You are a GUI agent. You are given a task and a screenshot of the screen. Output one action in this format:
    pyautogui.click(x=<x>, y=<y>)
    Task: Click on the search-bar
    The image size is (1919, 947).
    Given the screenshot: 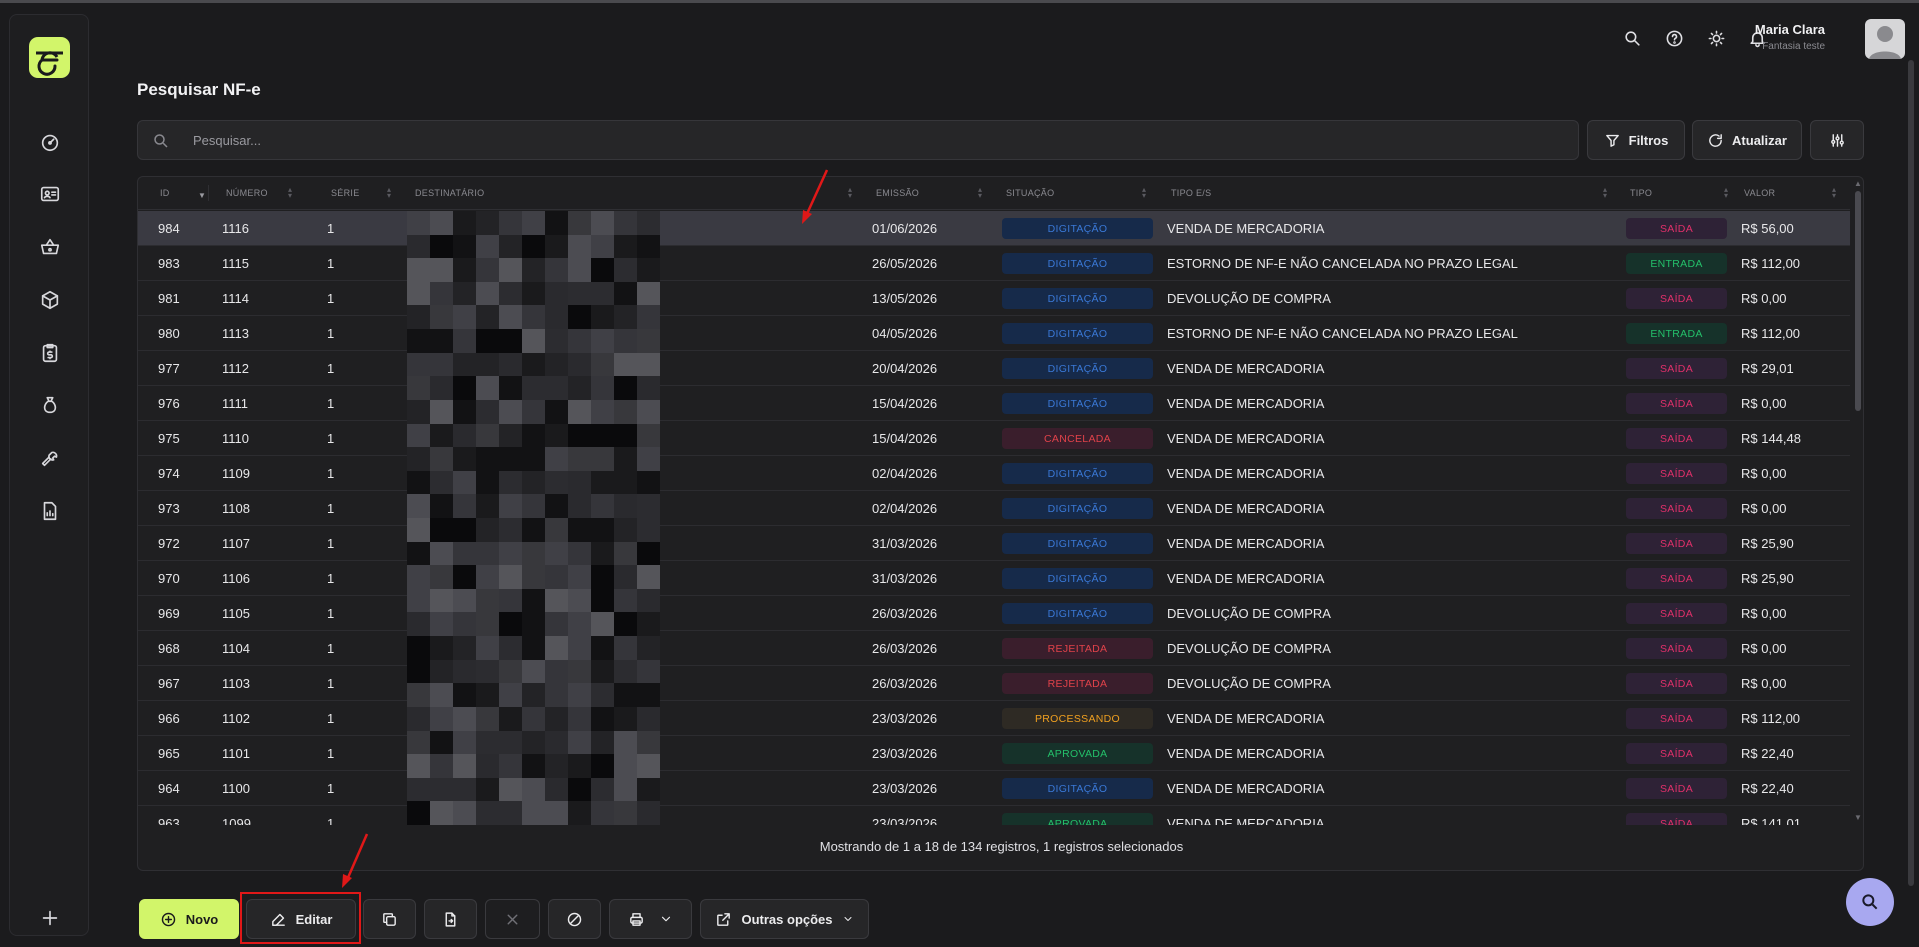 What is the action you would take?
    pyautogui.click(x=858, y=140)
    